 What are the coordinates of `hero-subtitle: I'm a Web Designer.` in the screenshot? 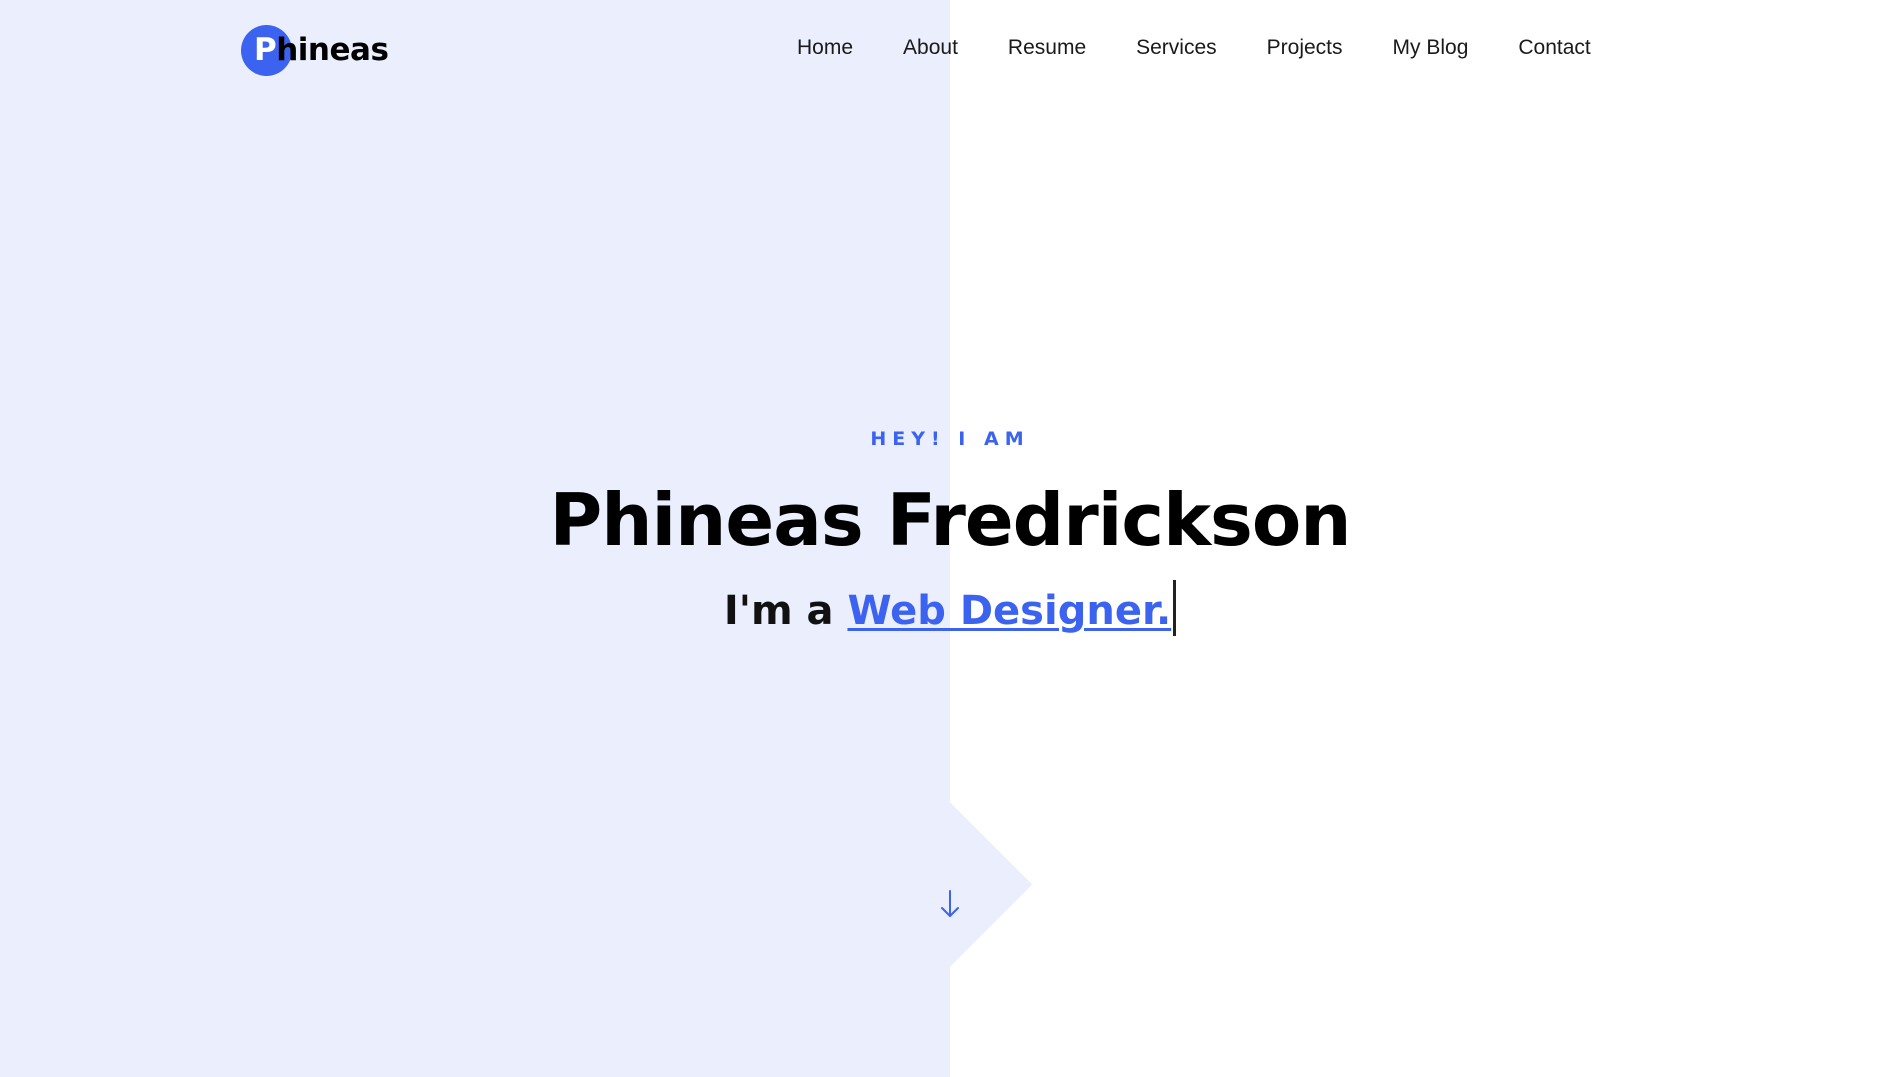 It's located at (945, 610).